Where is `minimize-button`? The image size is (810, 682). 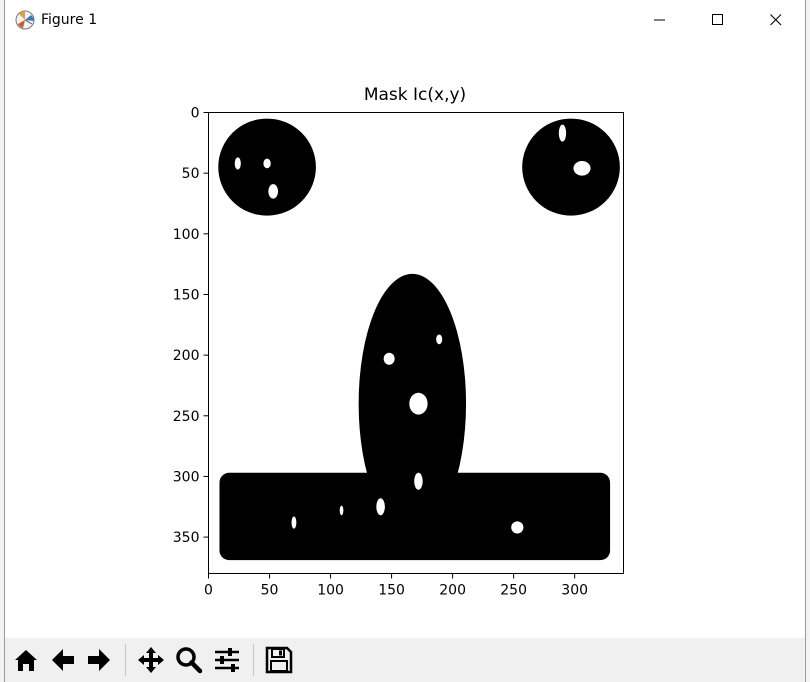 minimize-button is located at coordinates (660, 19).